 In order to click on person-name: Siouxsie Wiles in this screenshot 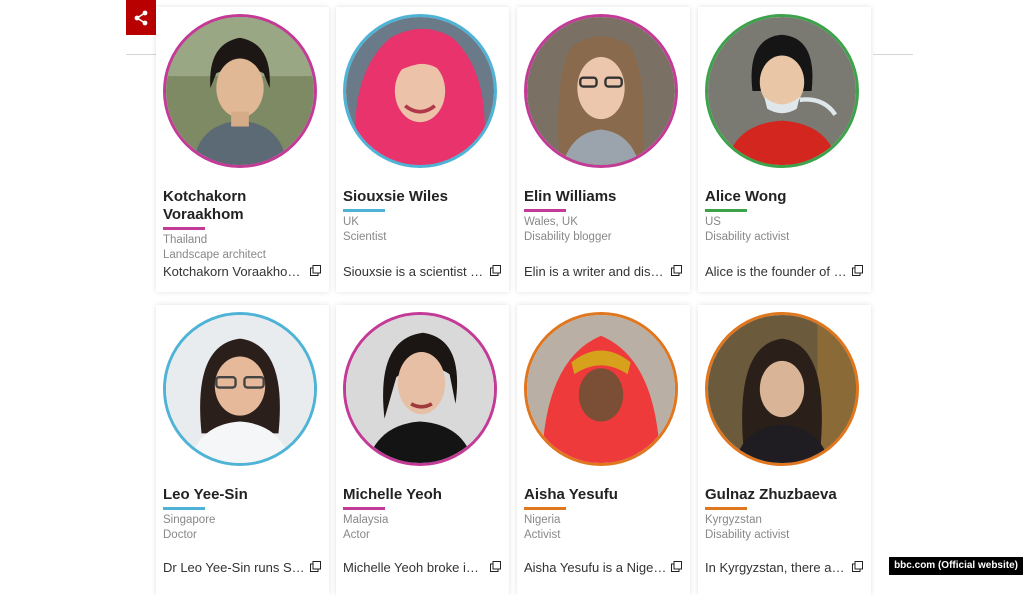, I will do `click(423, 200)`.